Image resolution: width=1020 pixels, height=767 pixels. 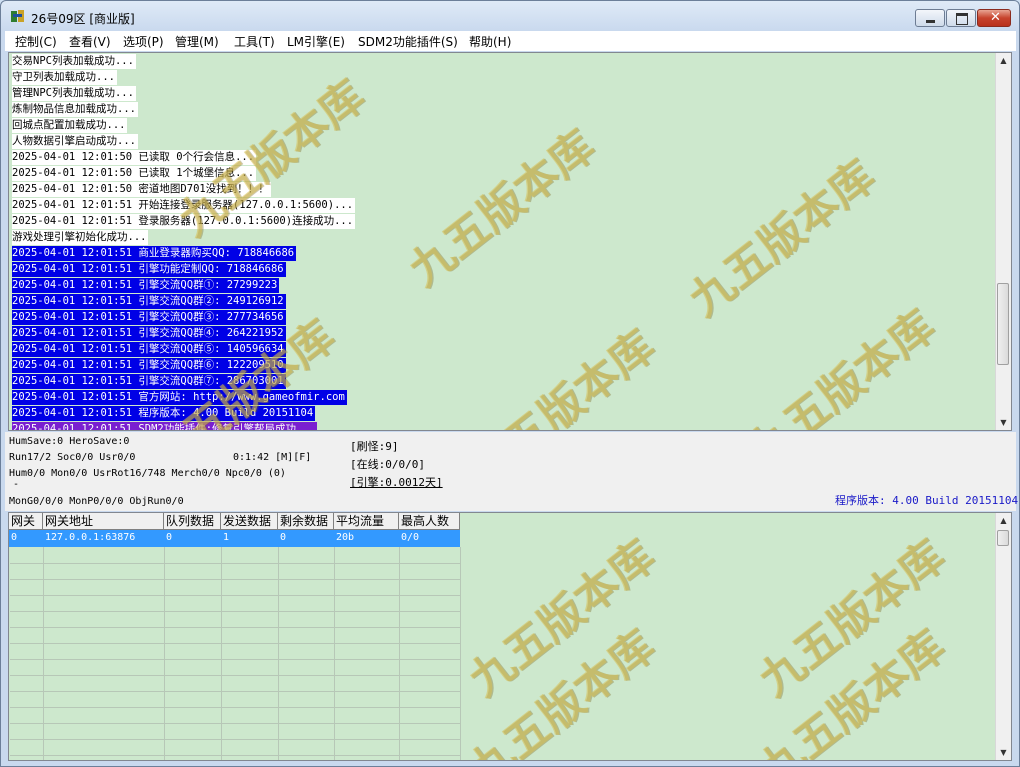 I want to click on app-icon, so click(x=17, y=16).